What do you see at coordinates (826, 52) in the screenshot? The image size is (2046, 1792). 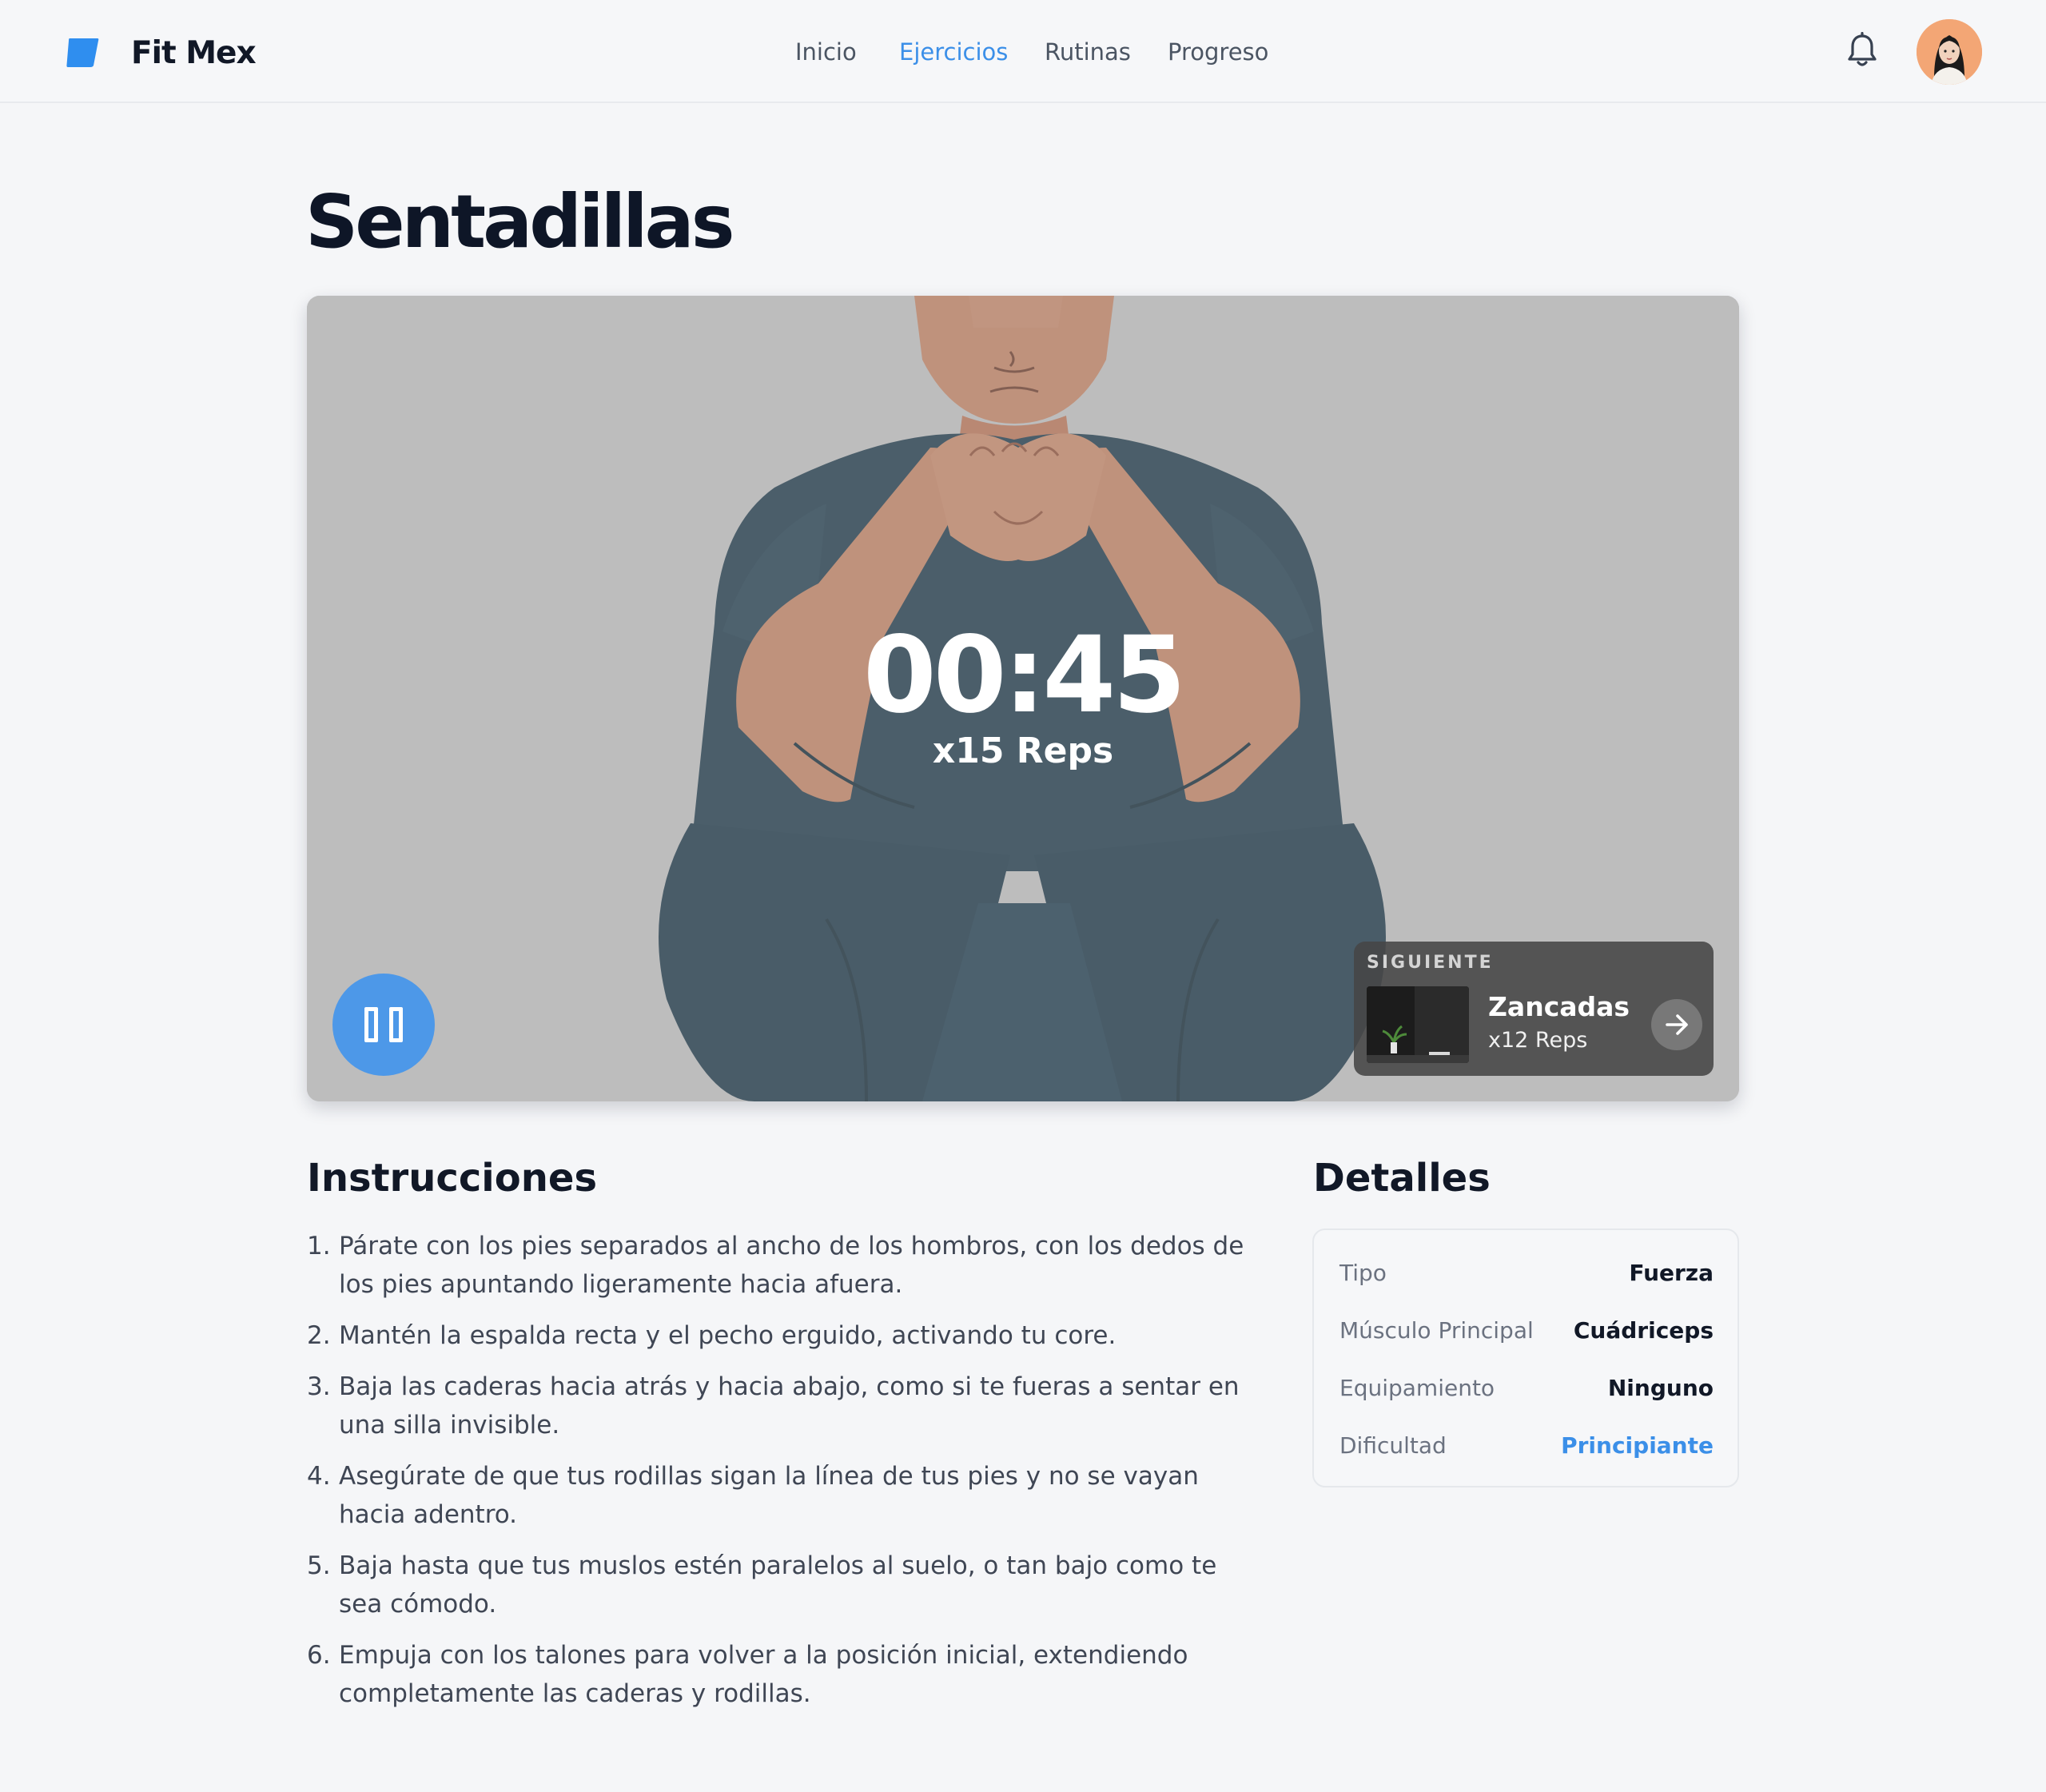 I see `nav-item-inicio: Inicio` at bounding box center [826, 52].